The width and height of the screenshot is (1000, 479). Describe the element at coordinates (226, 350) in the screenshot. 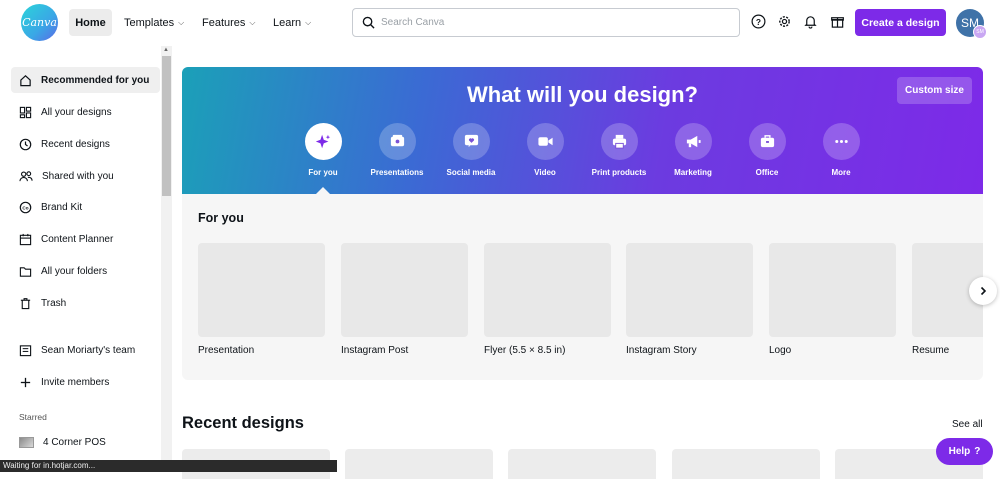

I see `template-label: Presentation` at that location.